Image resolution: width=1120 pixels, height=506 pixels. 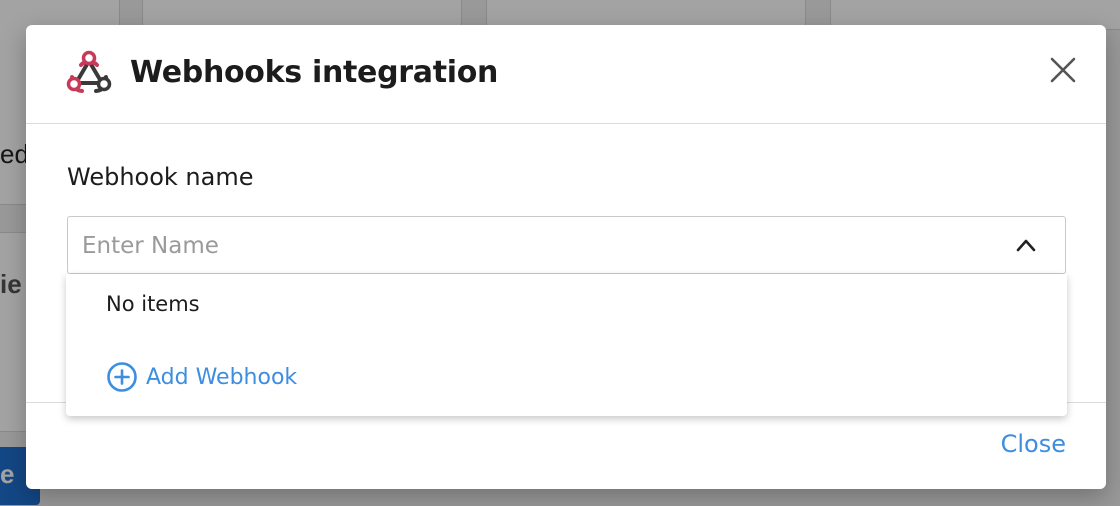 I want to click on add-webhook-button: Add Webhook, so click(x=201, y=377).